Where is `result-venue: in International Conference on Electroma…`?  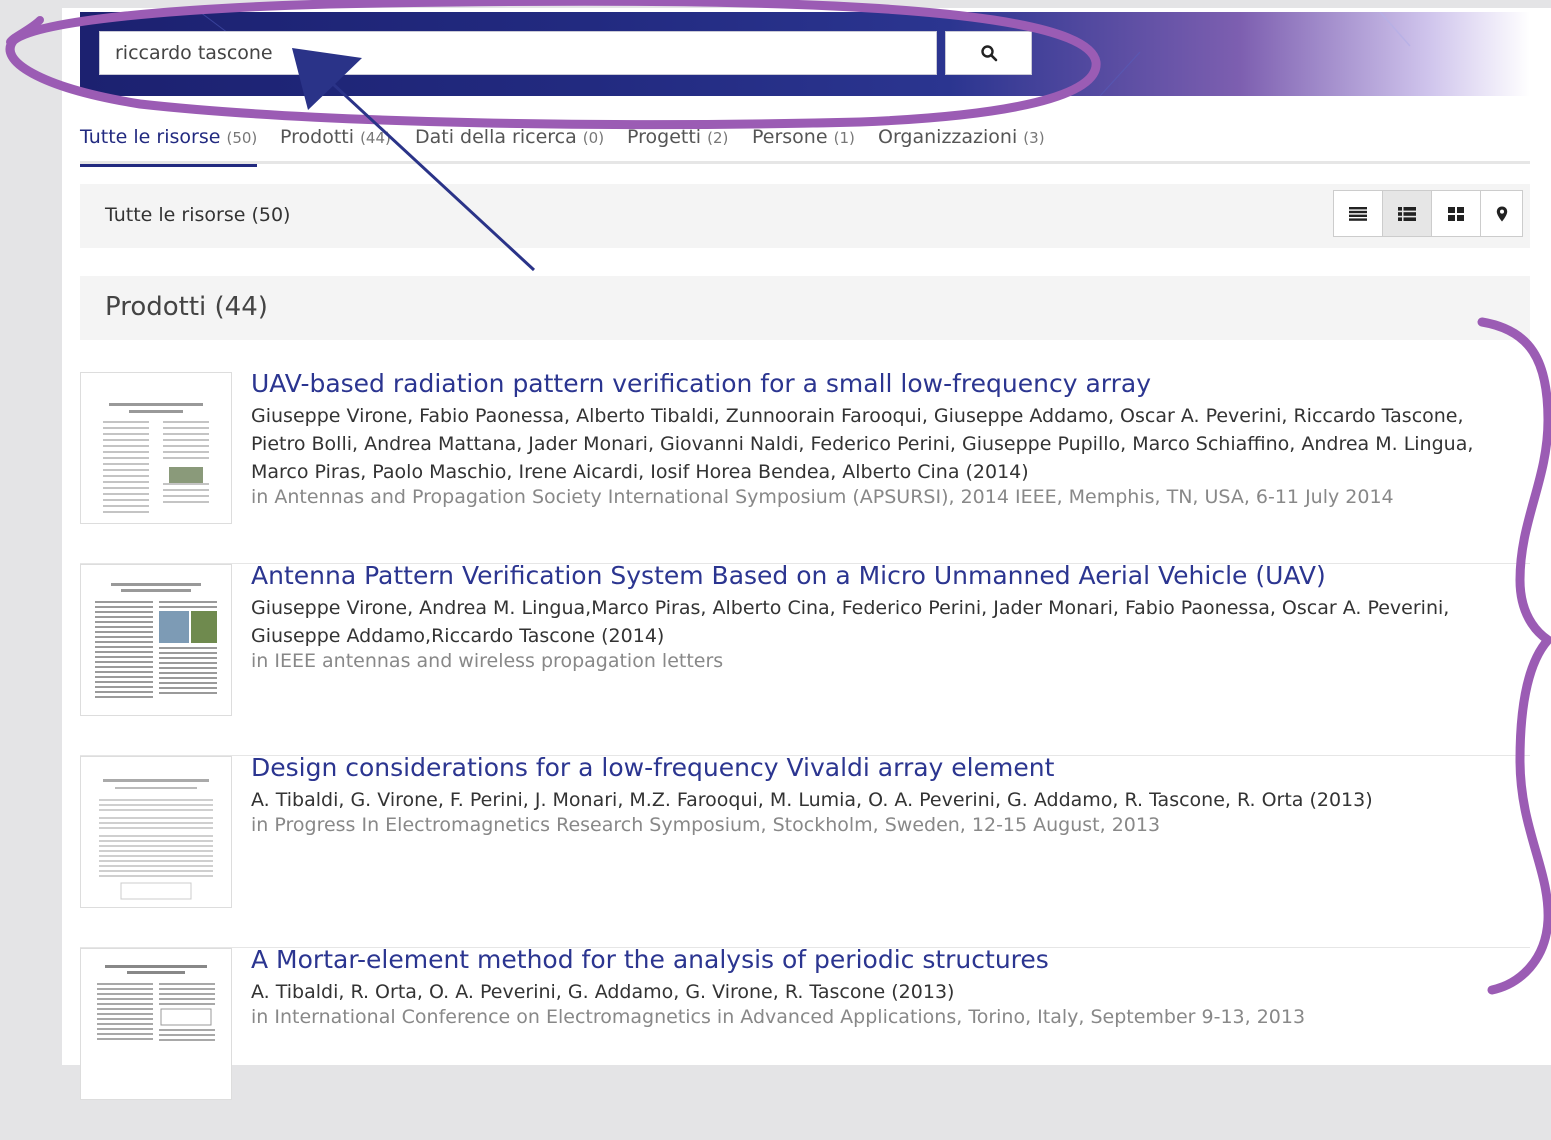 result-venue: in International Conference on Electroma… is located at coordinates (778, 1017).